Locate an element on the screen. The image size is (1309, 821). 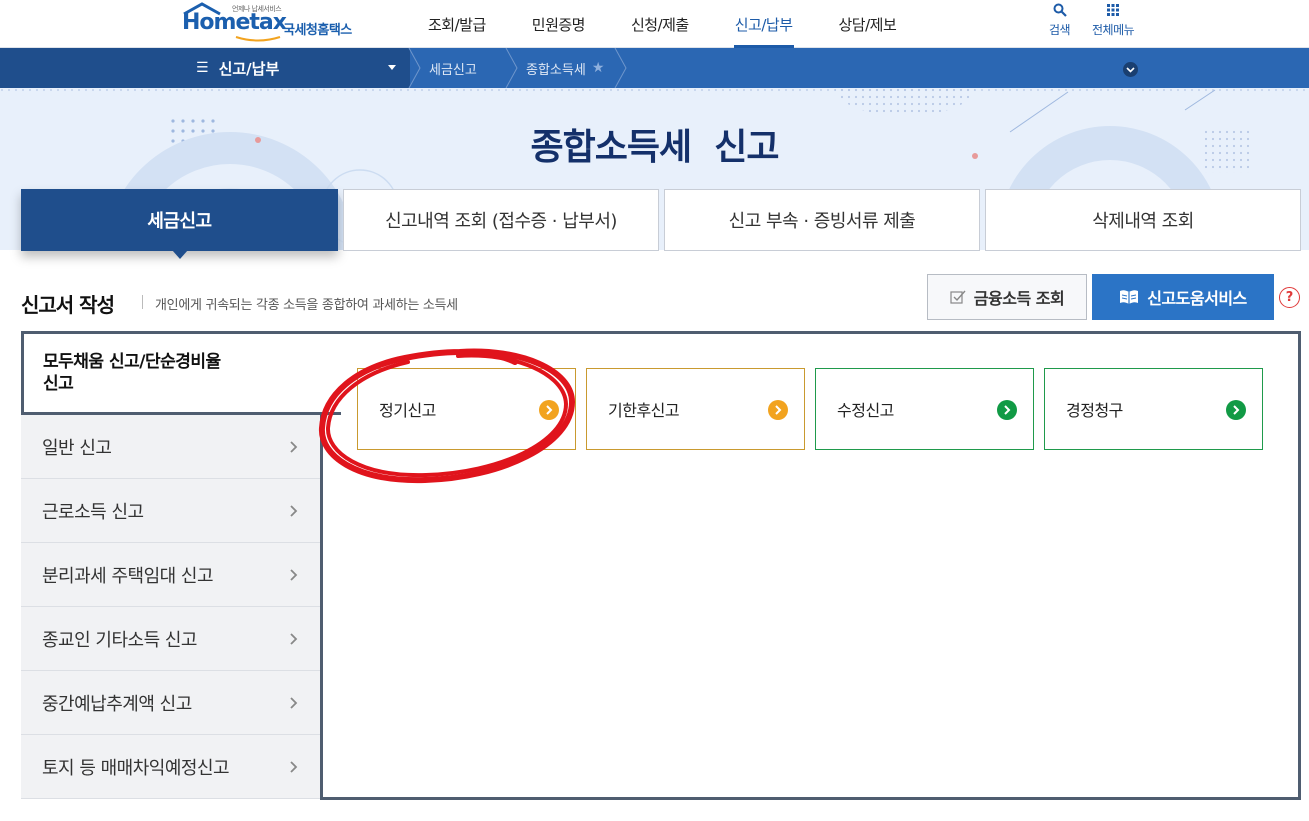
late-filing-label: 기한후신고 is located at coordinates (644, 410).